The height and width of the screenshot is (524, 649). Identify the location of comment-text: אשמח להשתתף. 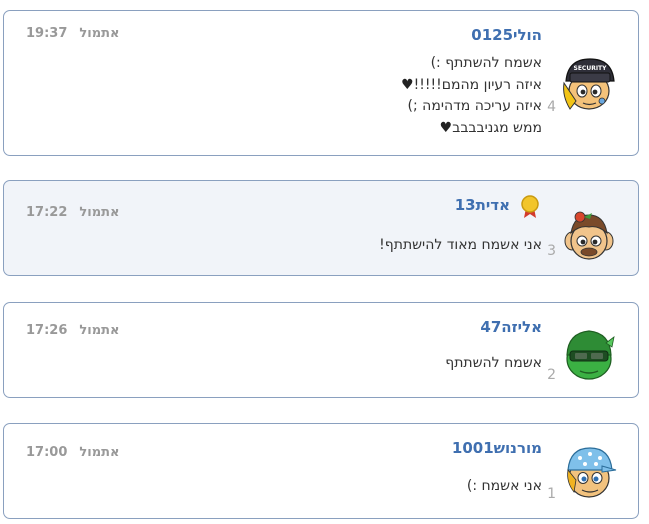
(493, 364).